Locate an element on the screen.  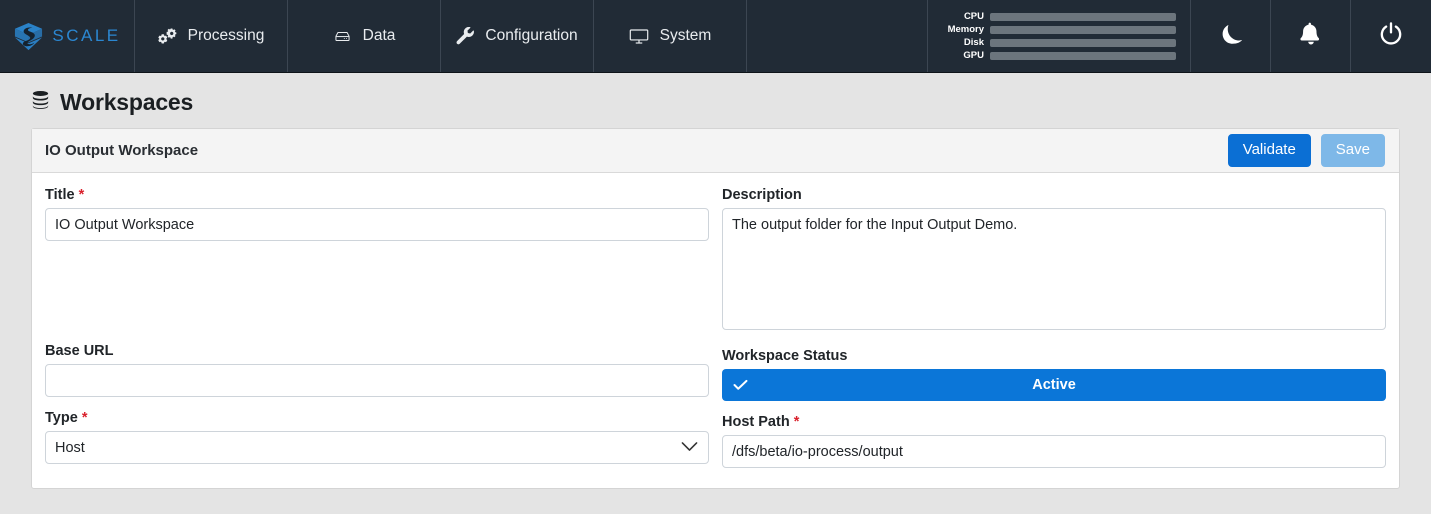
dark-mode-toggle is located at coordinates (1231, 36).